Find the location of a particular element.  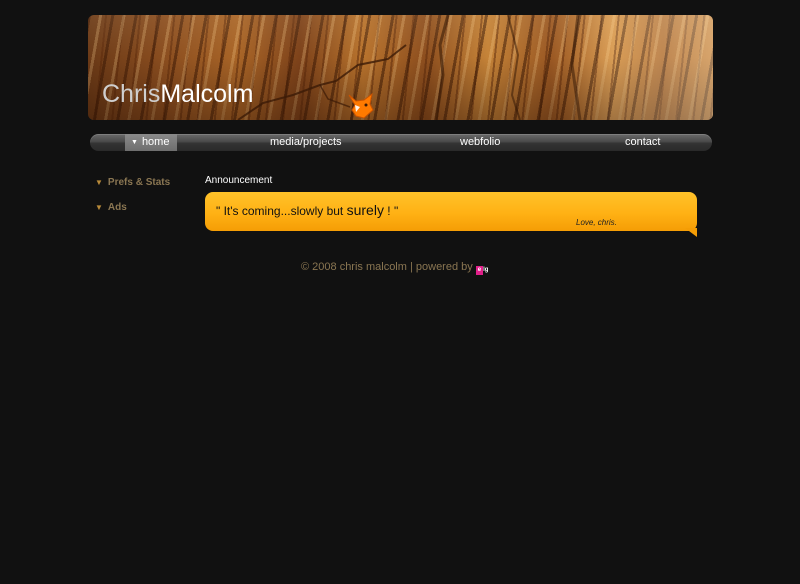

logo-last-name: Malcolm is located at coordinates (207, 94).